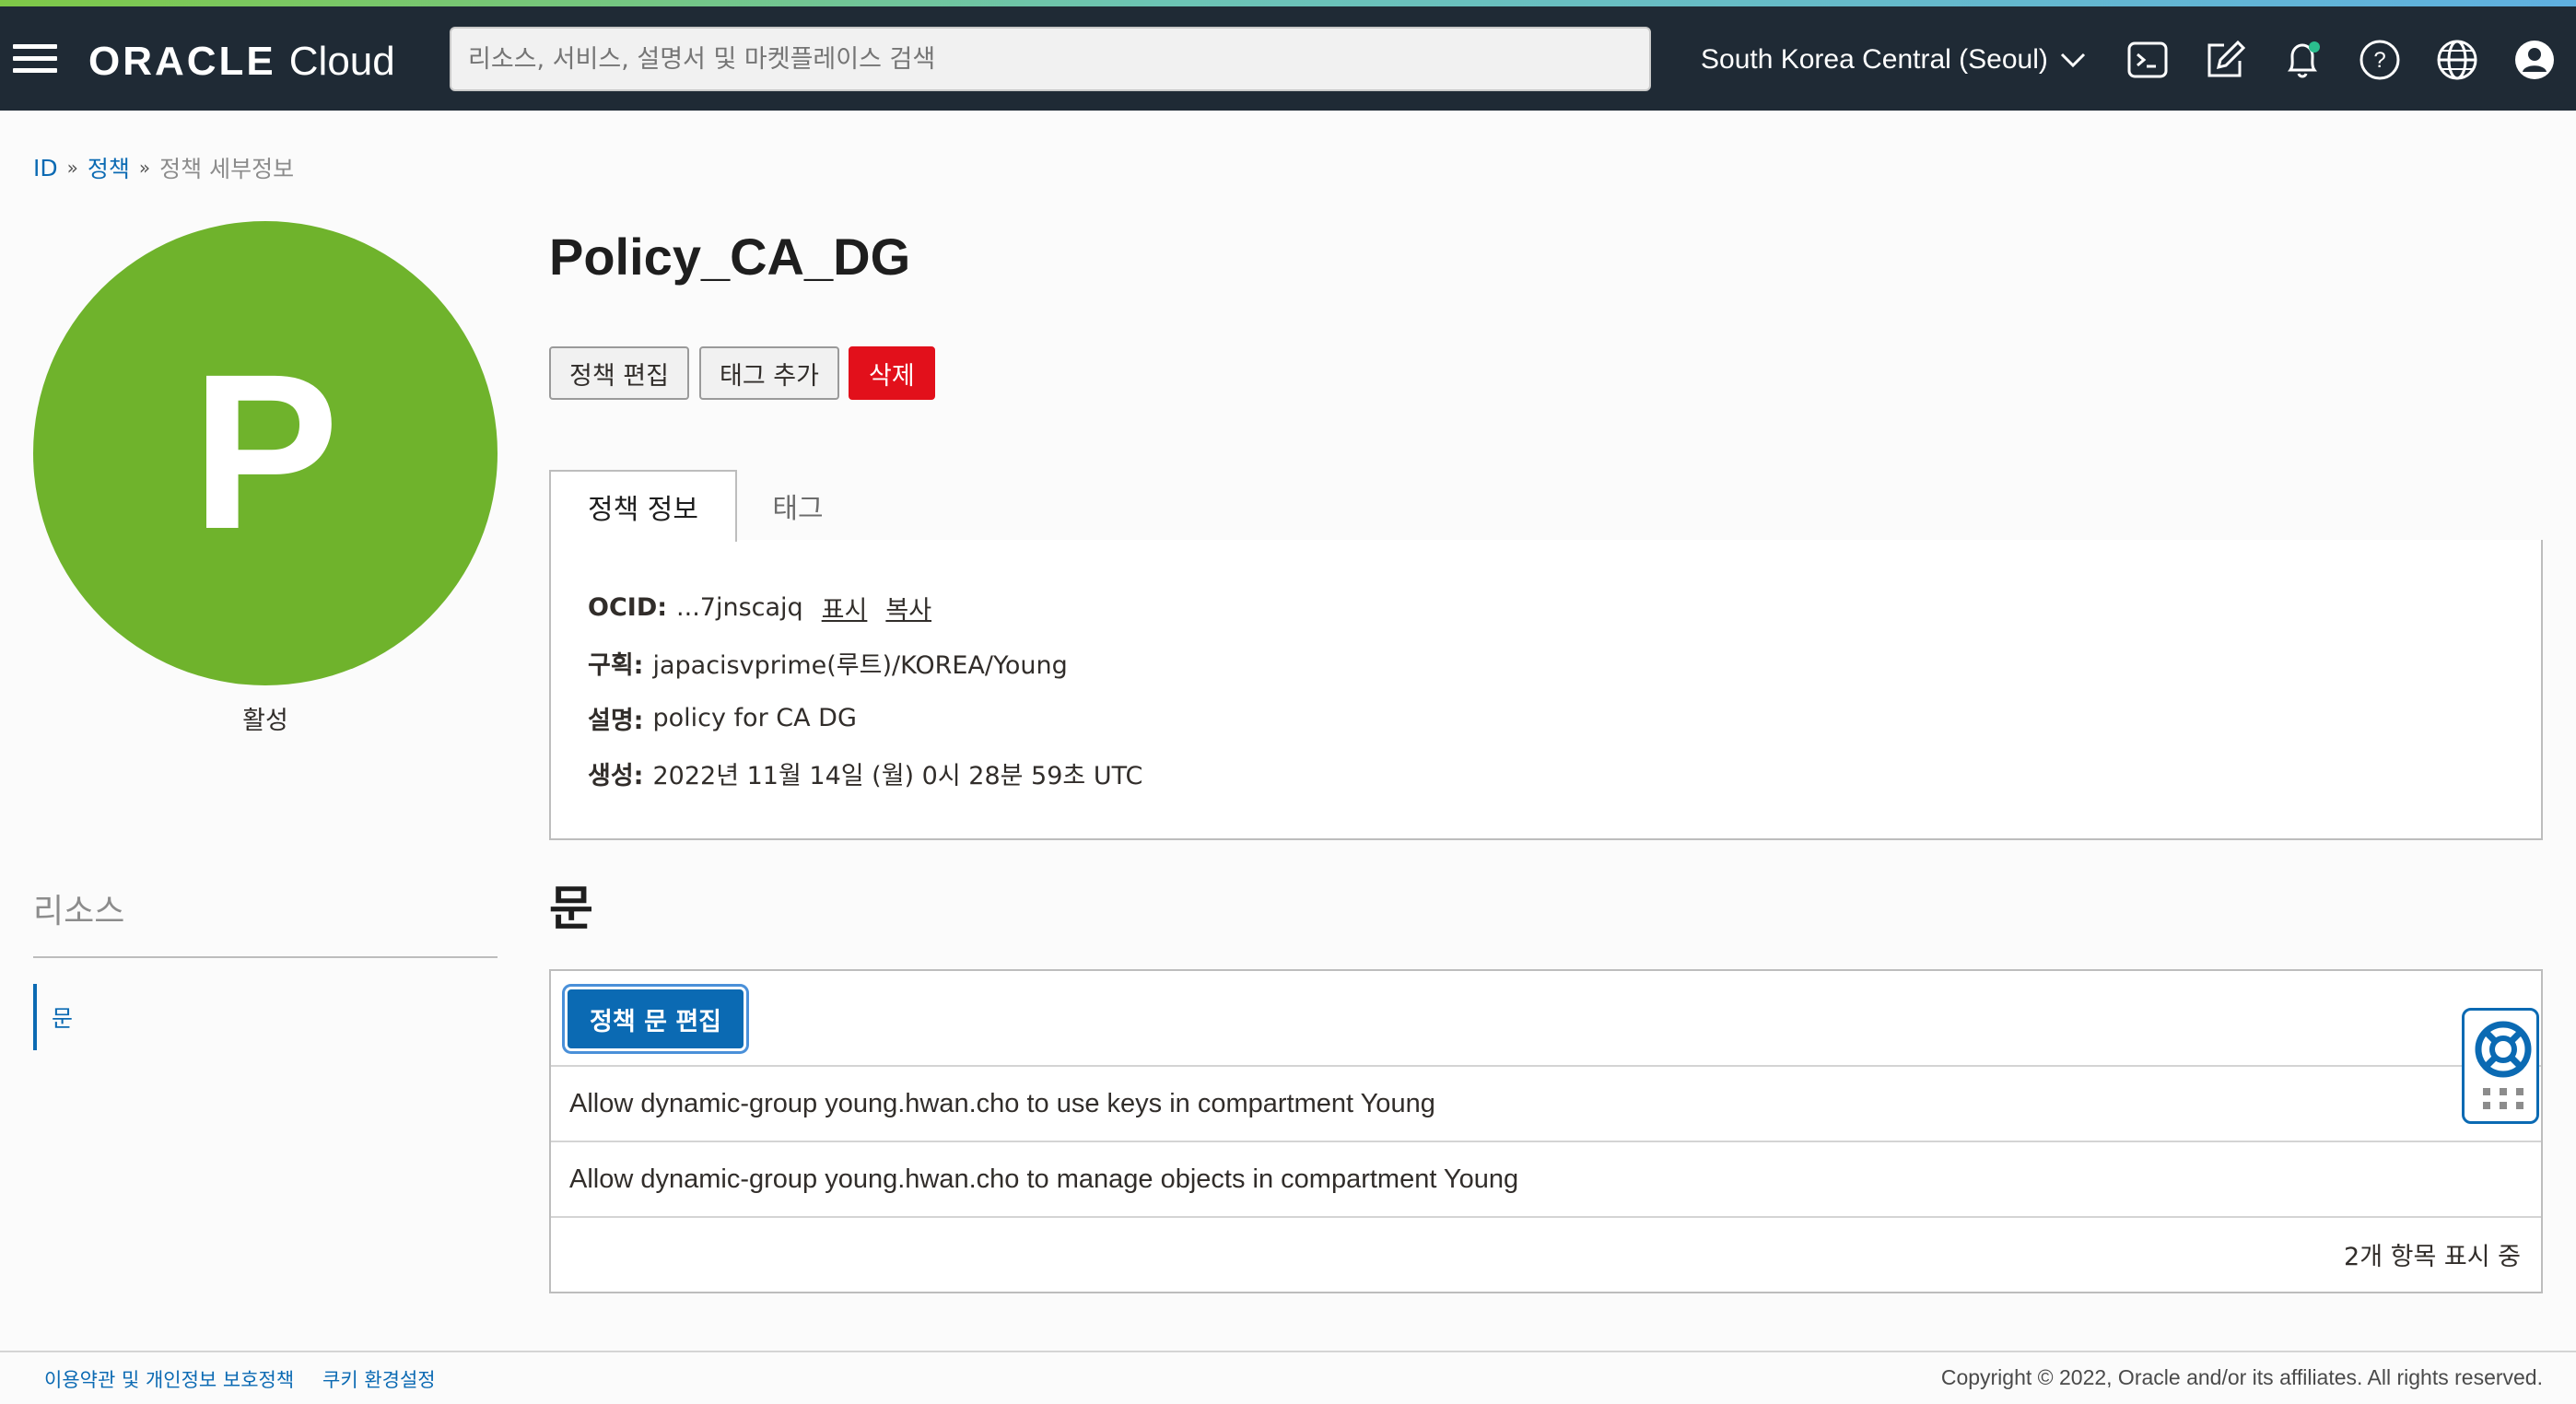 The image size is (2576, 1404). I want to click on breadcrumb-link-id: ID, so click(45, 168).